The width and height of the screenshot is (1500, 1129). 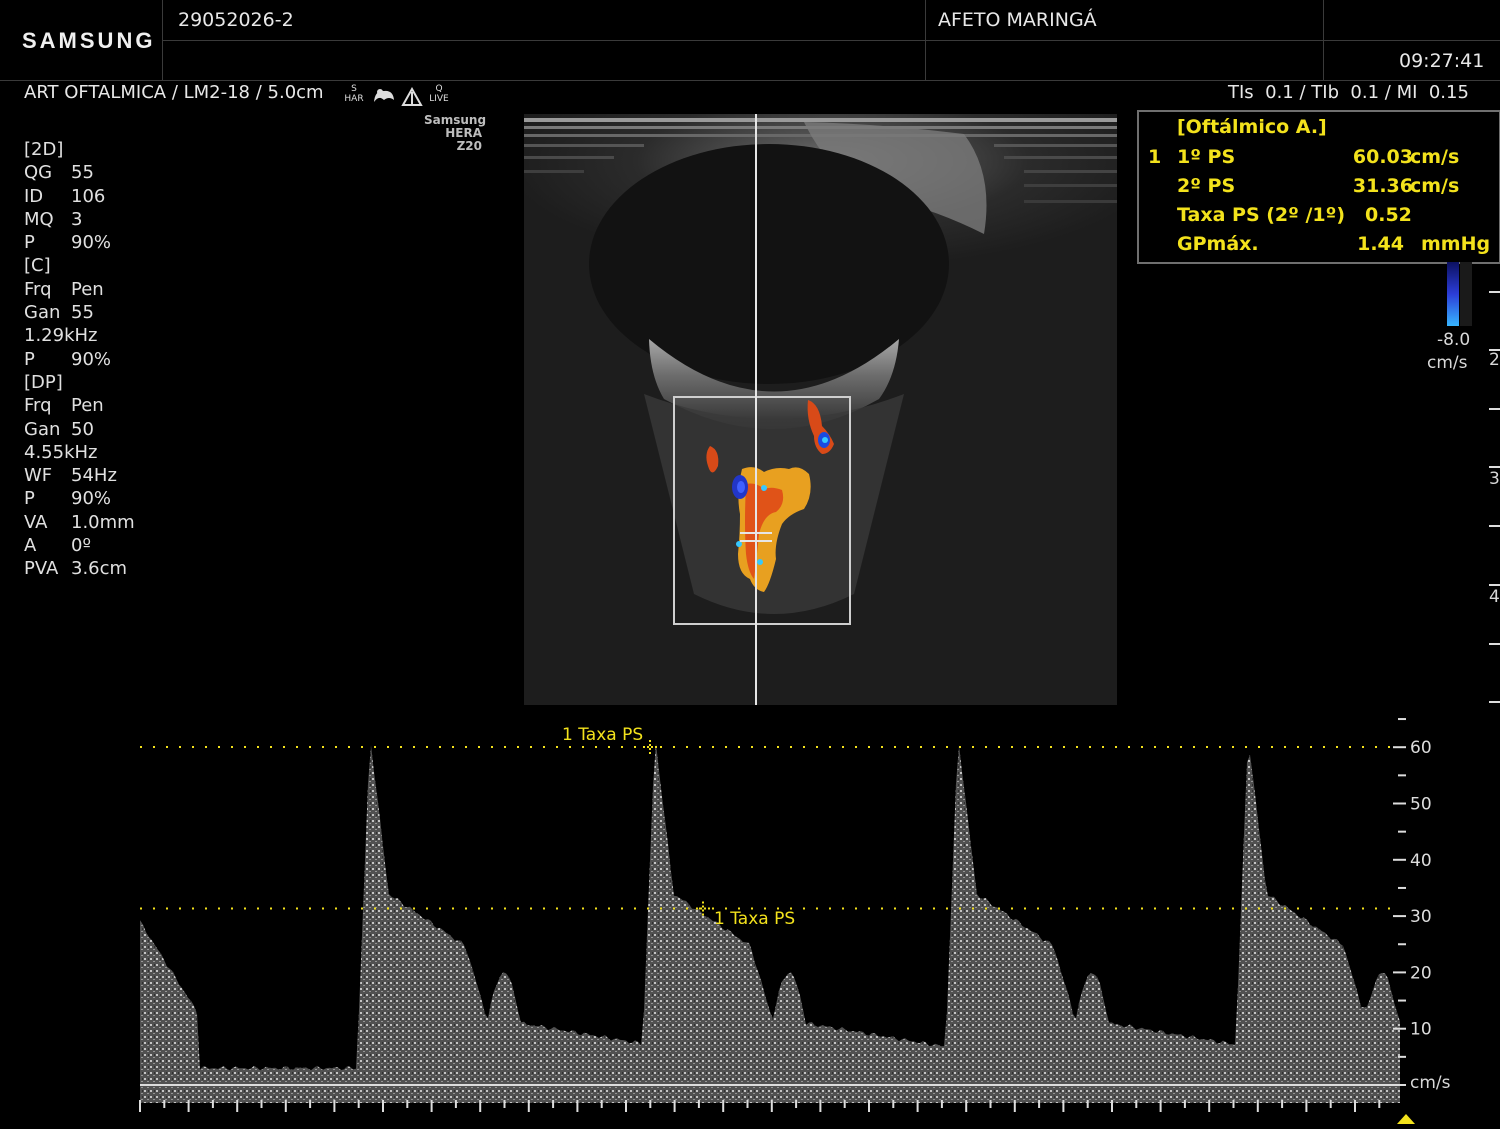 I want to click on depth-label-3: 3, so click(x=1494, y=479).